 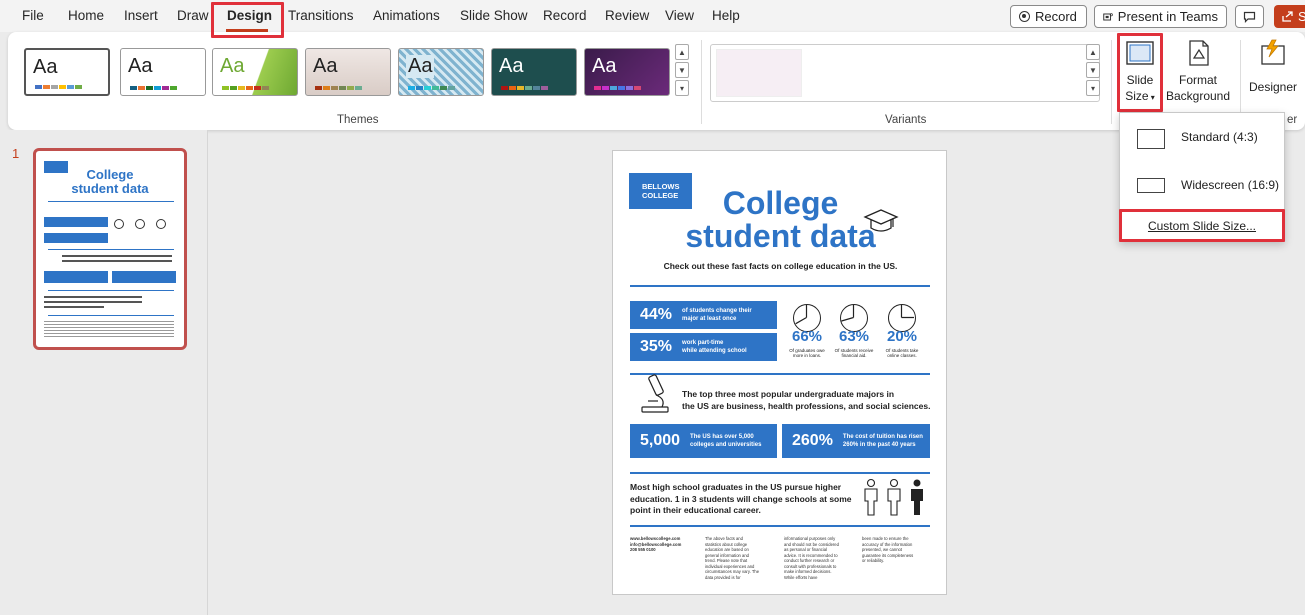 I want to click on tab-record: Record, so click(x=565, y=15).